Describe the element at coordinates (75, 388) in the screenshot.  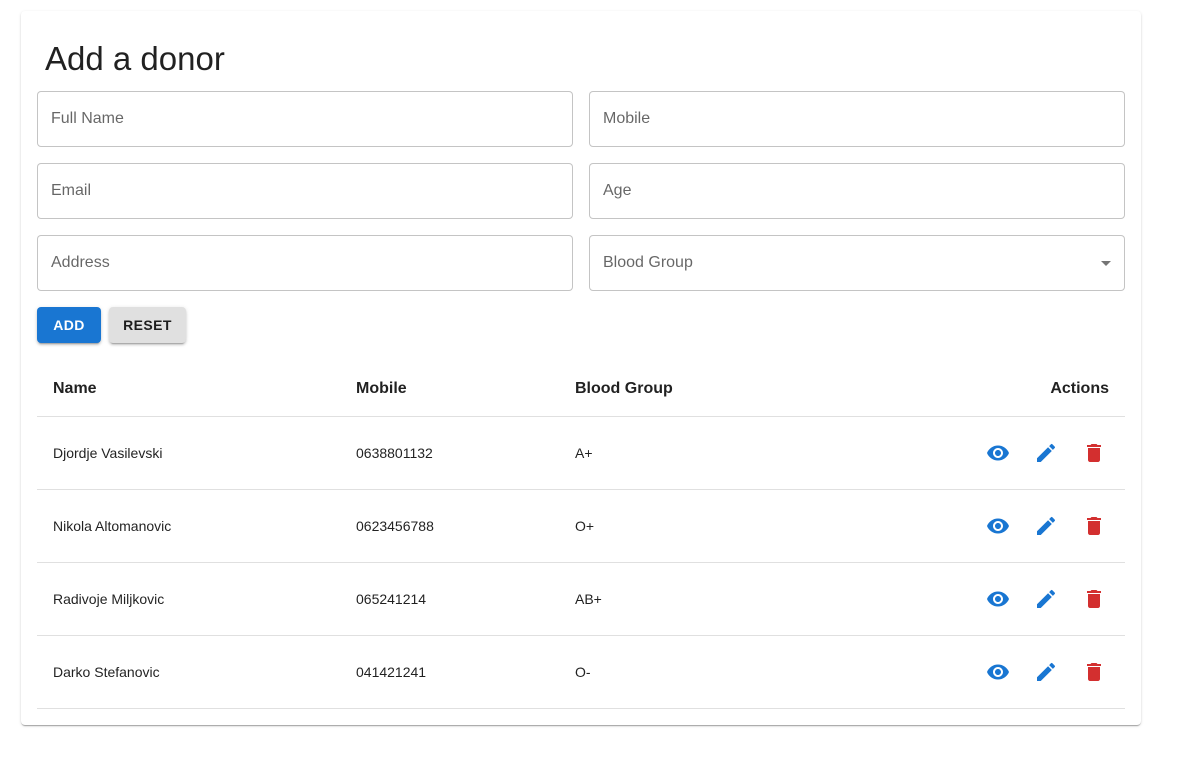
I see `header-name: Name` at that location.